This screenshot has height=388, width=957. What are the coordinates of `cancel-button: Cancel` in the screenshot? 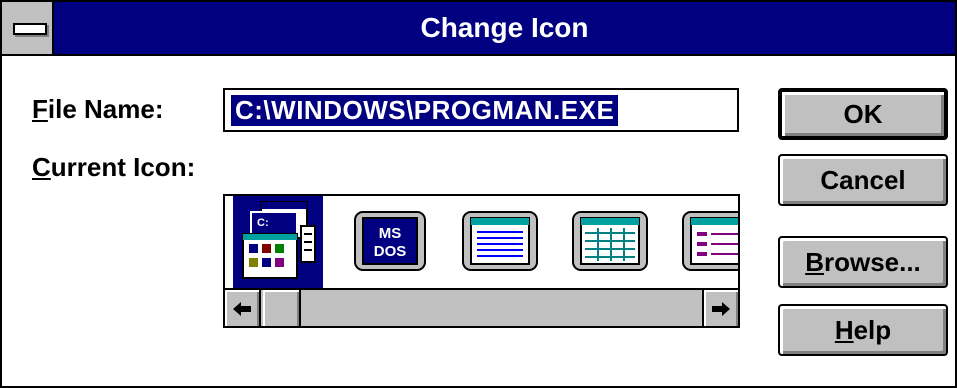 It's located at (863, 180).